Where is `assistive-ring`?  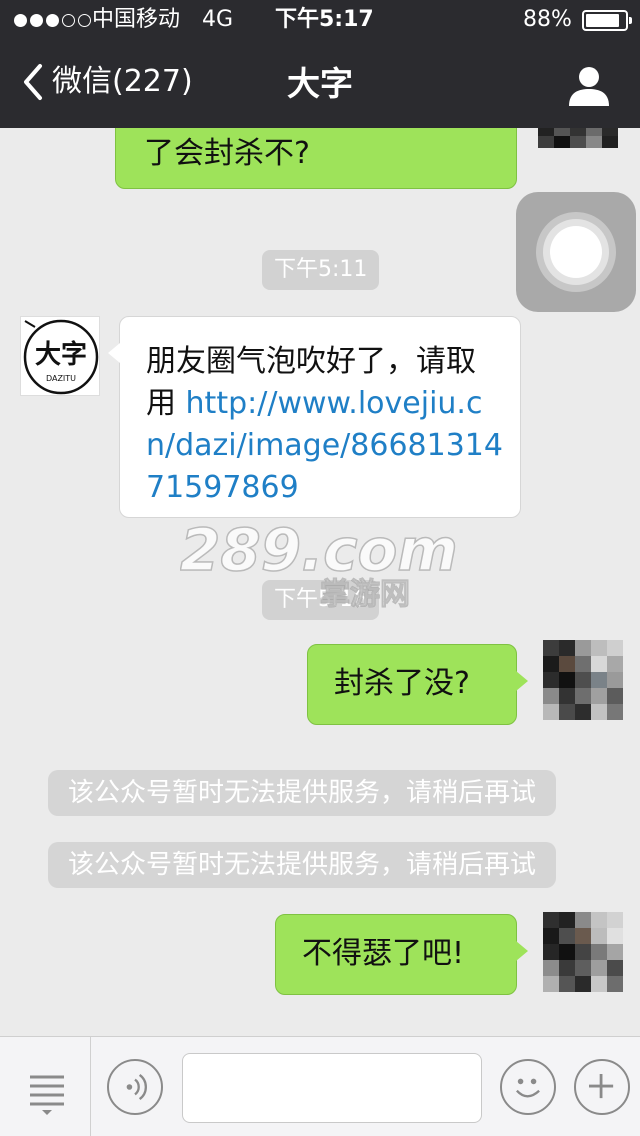
assistive-ring is located at coordinates (576, 252).